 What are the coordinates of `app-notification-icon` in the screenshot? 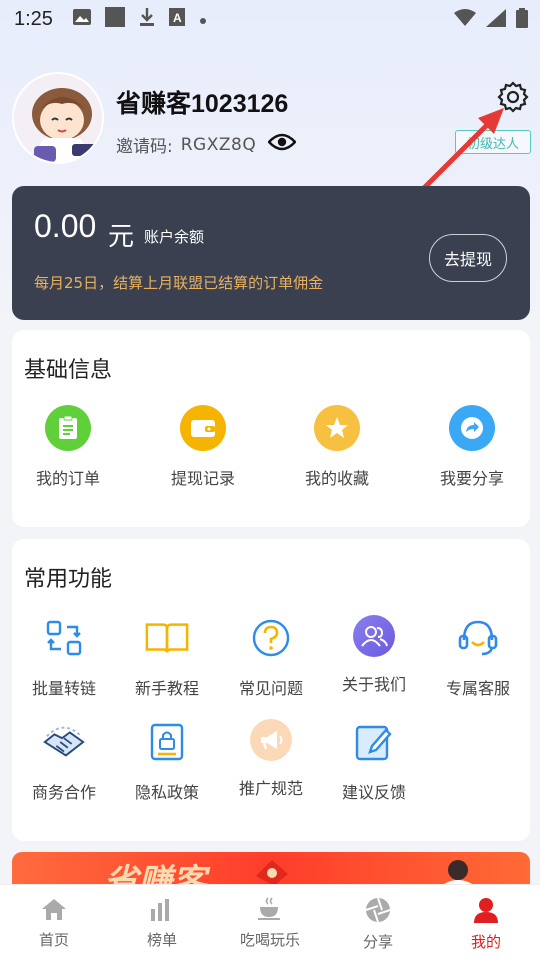 It's located at (114, 19).